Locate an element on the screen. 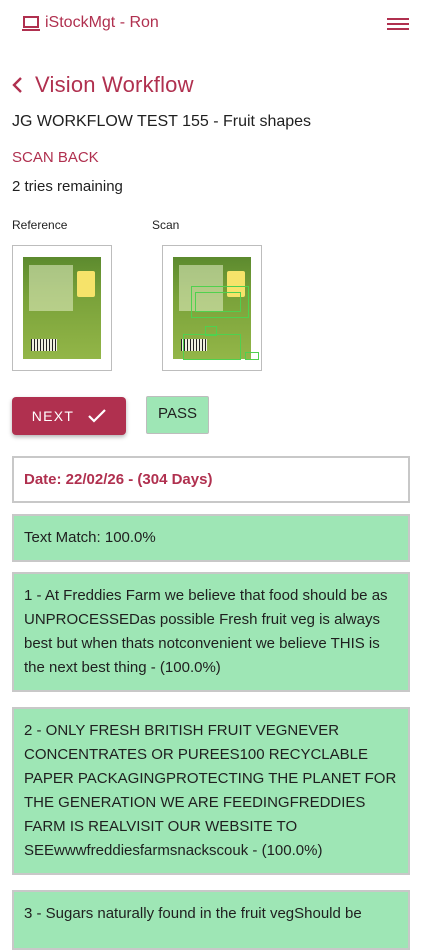  reference-label: Reference is located at coordinates (40, 225).